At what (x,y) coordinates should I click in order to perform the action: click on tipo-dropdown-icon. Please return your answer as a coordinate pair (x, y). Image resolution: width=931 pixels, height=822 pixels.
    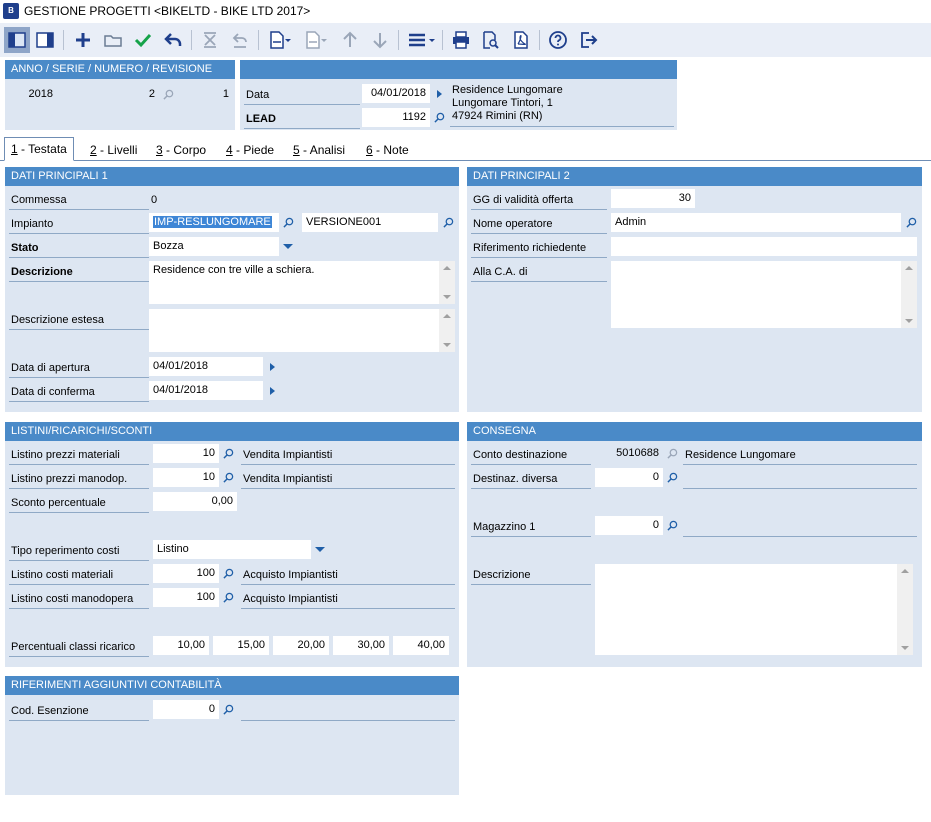
    Looking at the image, I should click on (320, 549).